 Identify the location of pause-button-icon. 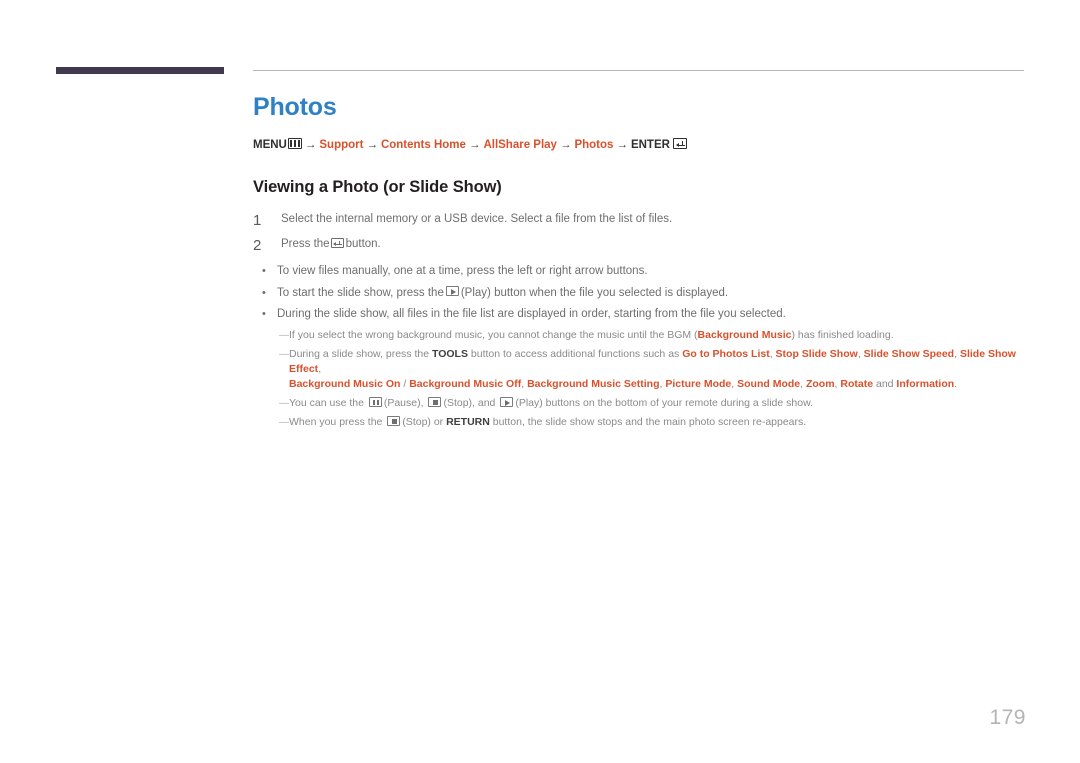
(375, 401).